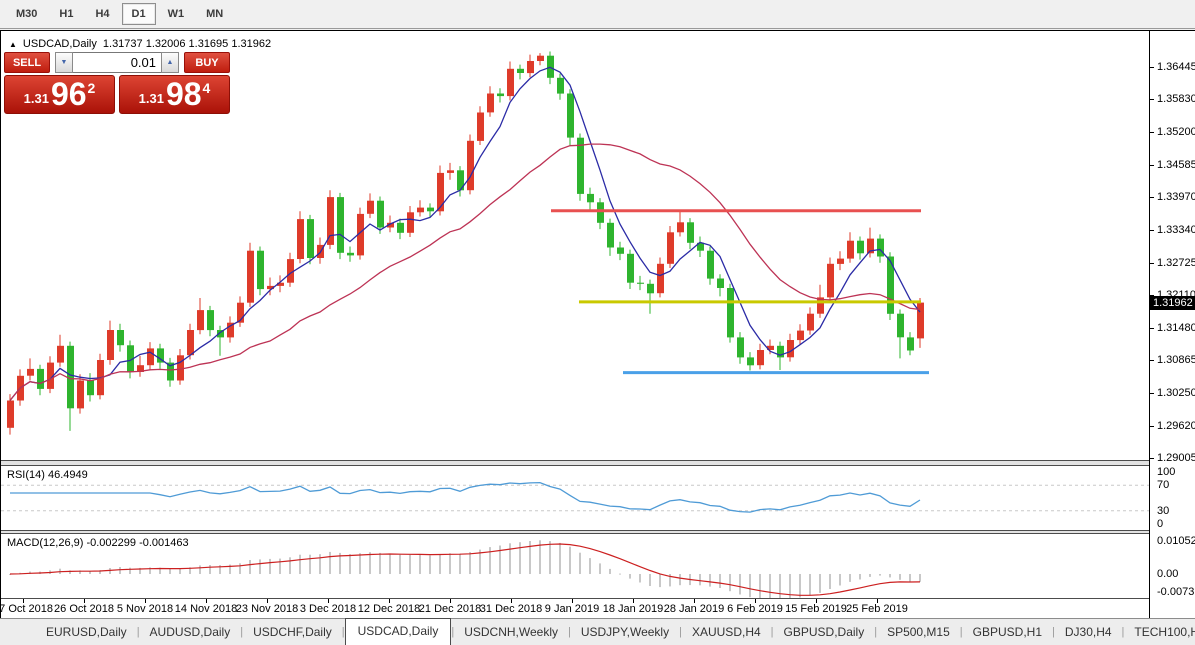  I want to click on buy-price-prefix: 1.31, so click(151, 98).